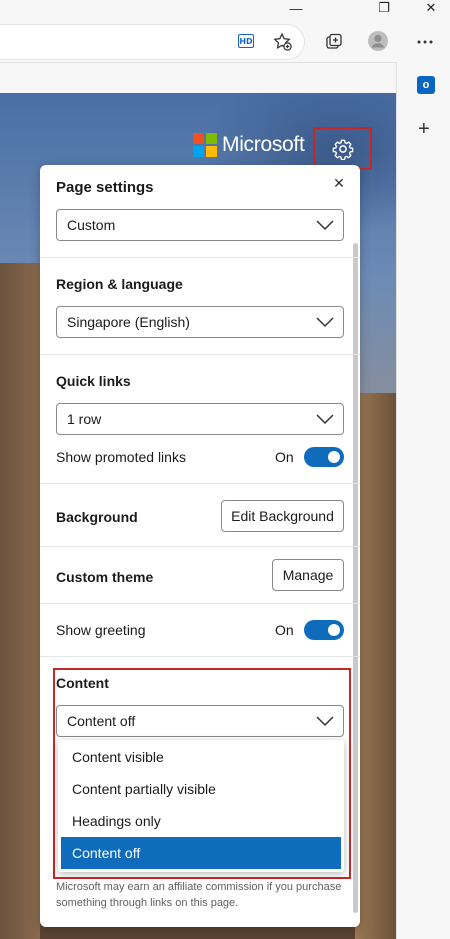  What do you see at coordinates (201, 853) in the screenshot?
I see `content-option-off: Content off` at bounding box center [201, 853].